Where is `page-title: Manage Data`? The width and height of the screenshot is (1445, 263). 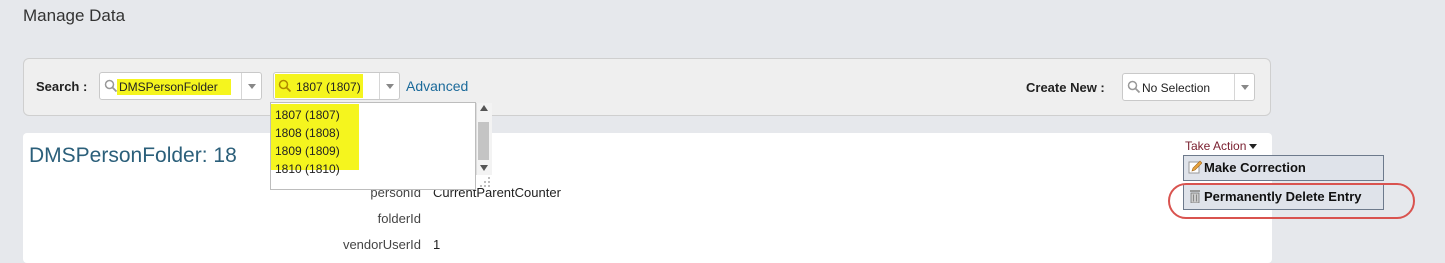
page-title: Manage Data is located at coordinates (74, 15).